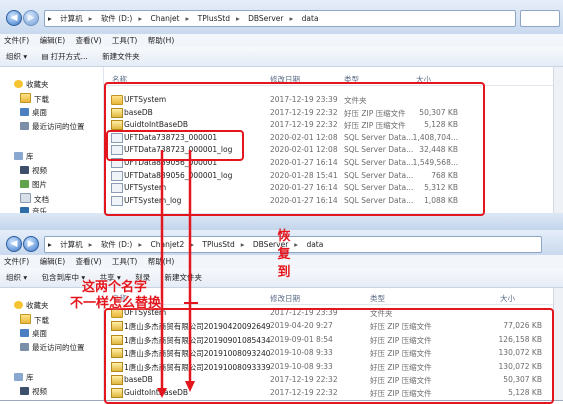 The image size is (563, 404). Describe the element at coordinates (30, 156) in the screenshot. I see `sidebar-item-label: 库` at that location.